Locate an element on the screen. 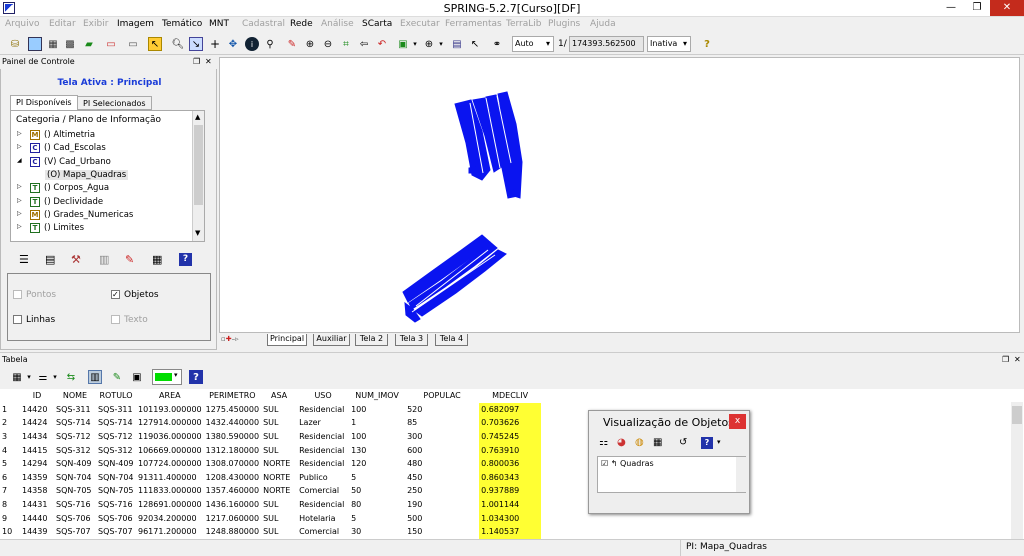 The height and width of the screenshot is (556, 1024). tree-item: ▷ C () Cad_Escolas is located at coordinates (101, 148).